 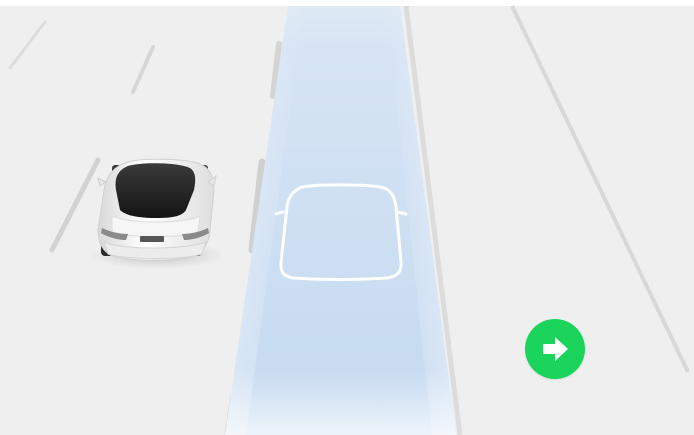 I want to click on navigate-lane-change-button, so click(x=555, y=349).